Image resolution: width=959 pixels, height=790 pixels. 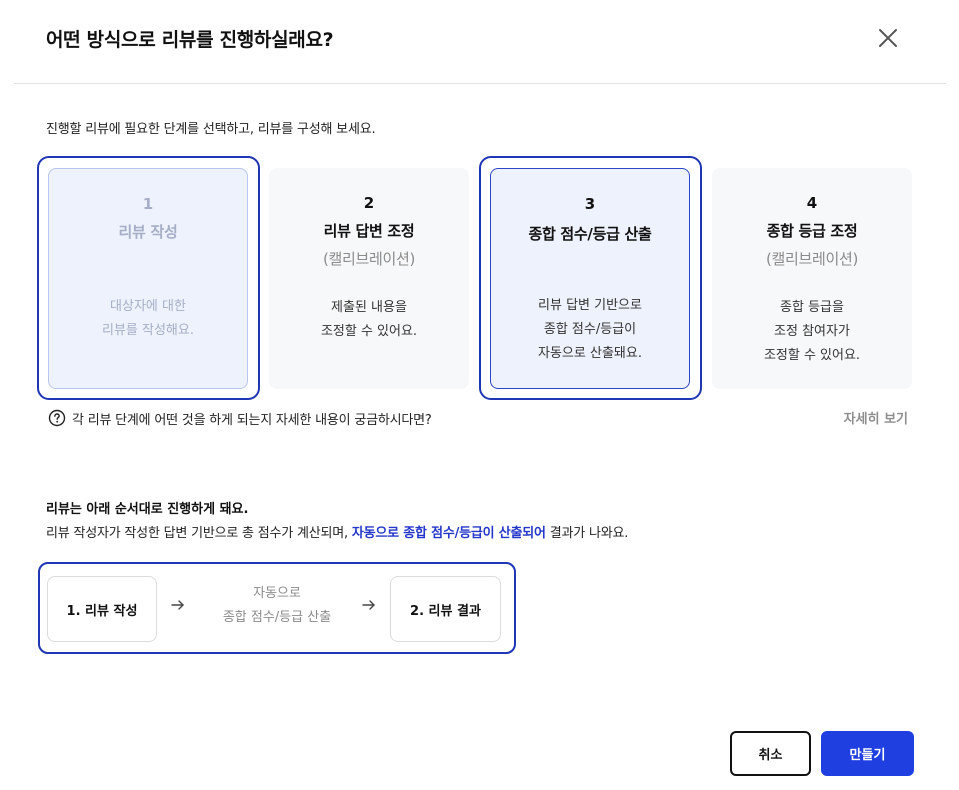 I want to click on header-divider, so click(x=480, y=83).